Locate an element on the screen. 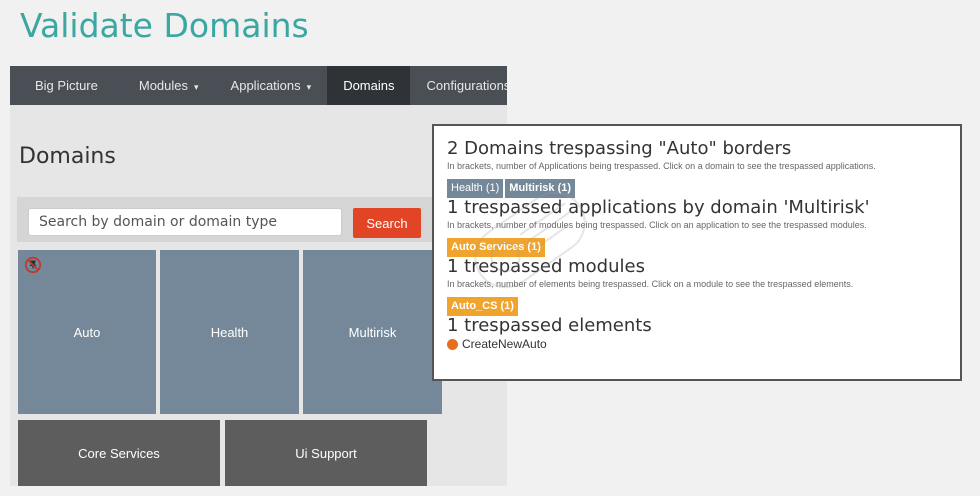  tile-label: Core Services is located at coordinates (119, 453).